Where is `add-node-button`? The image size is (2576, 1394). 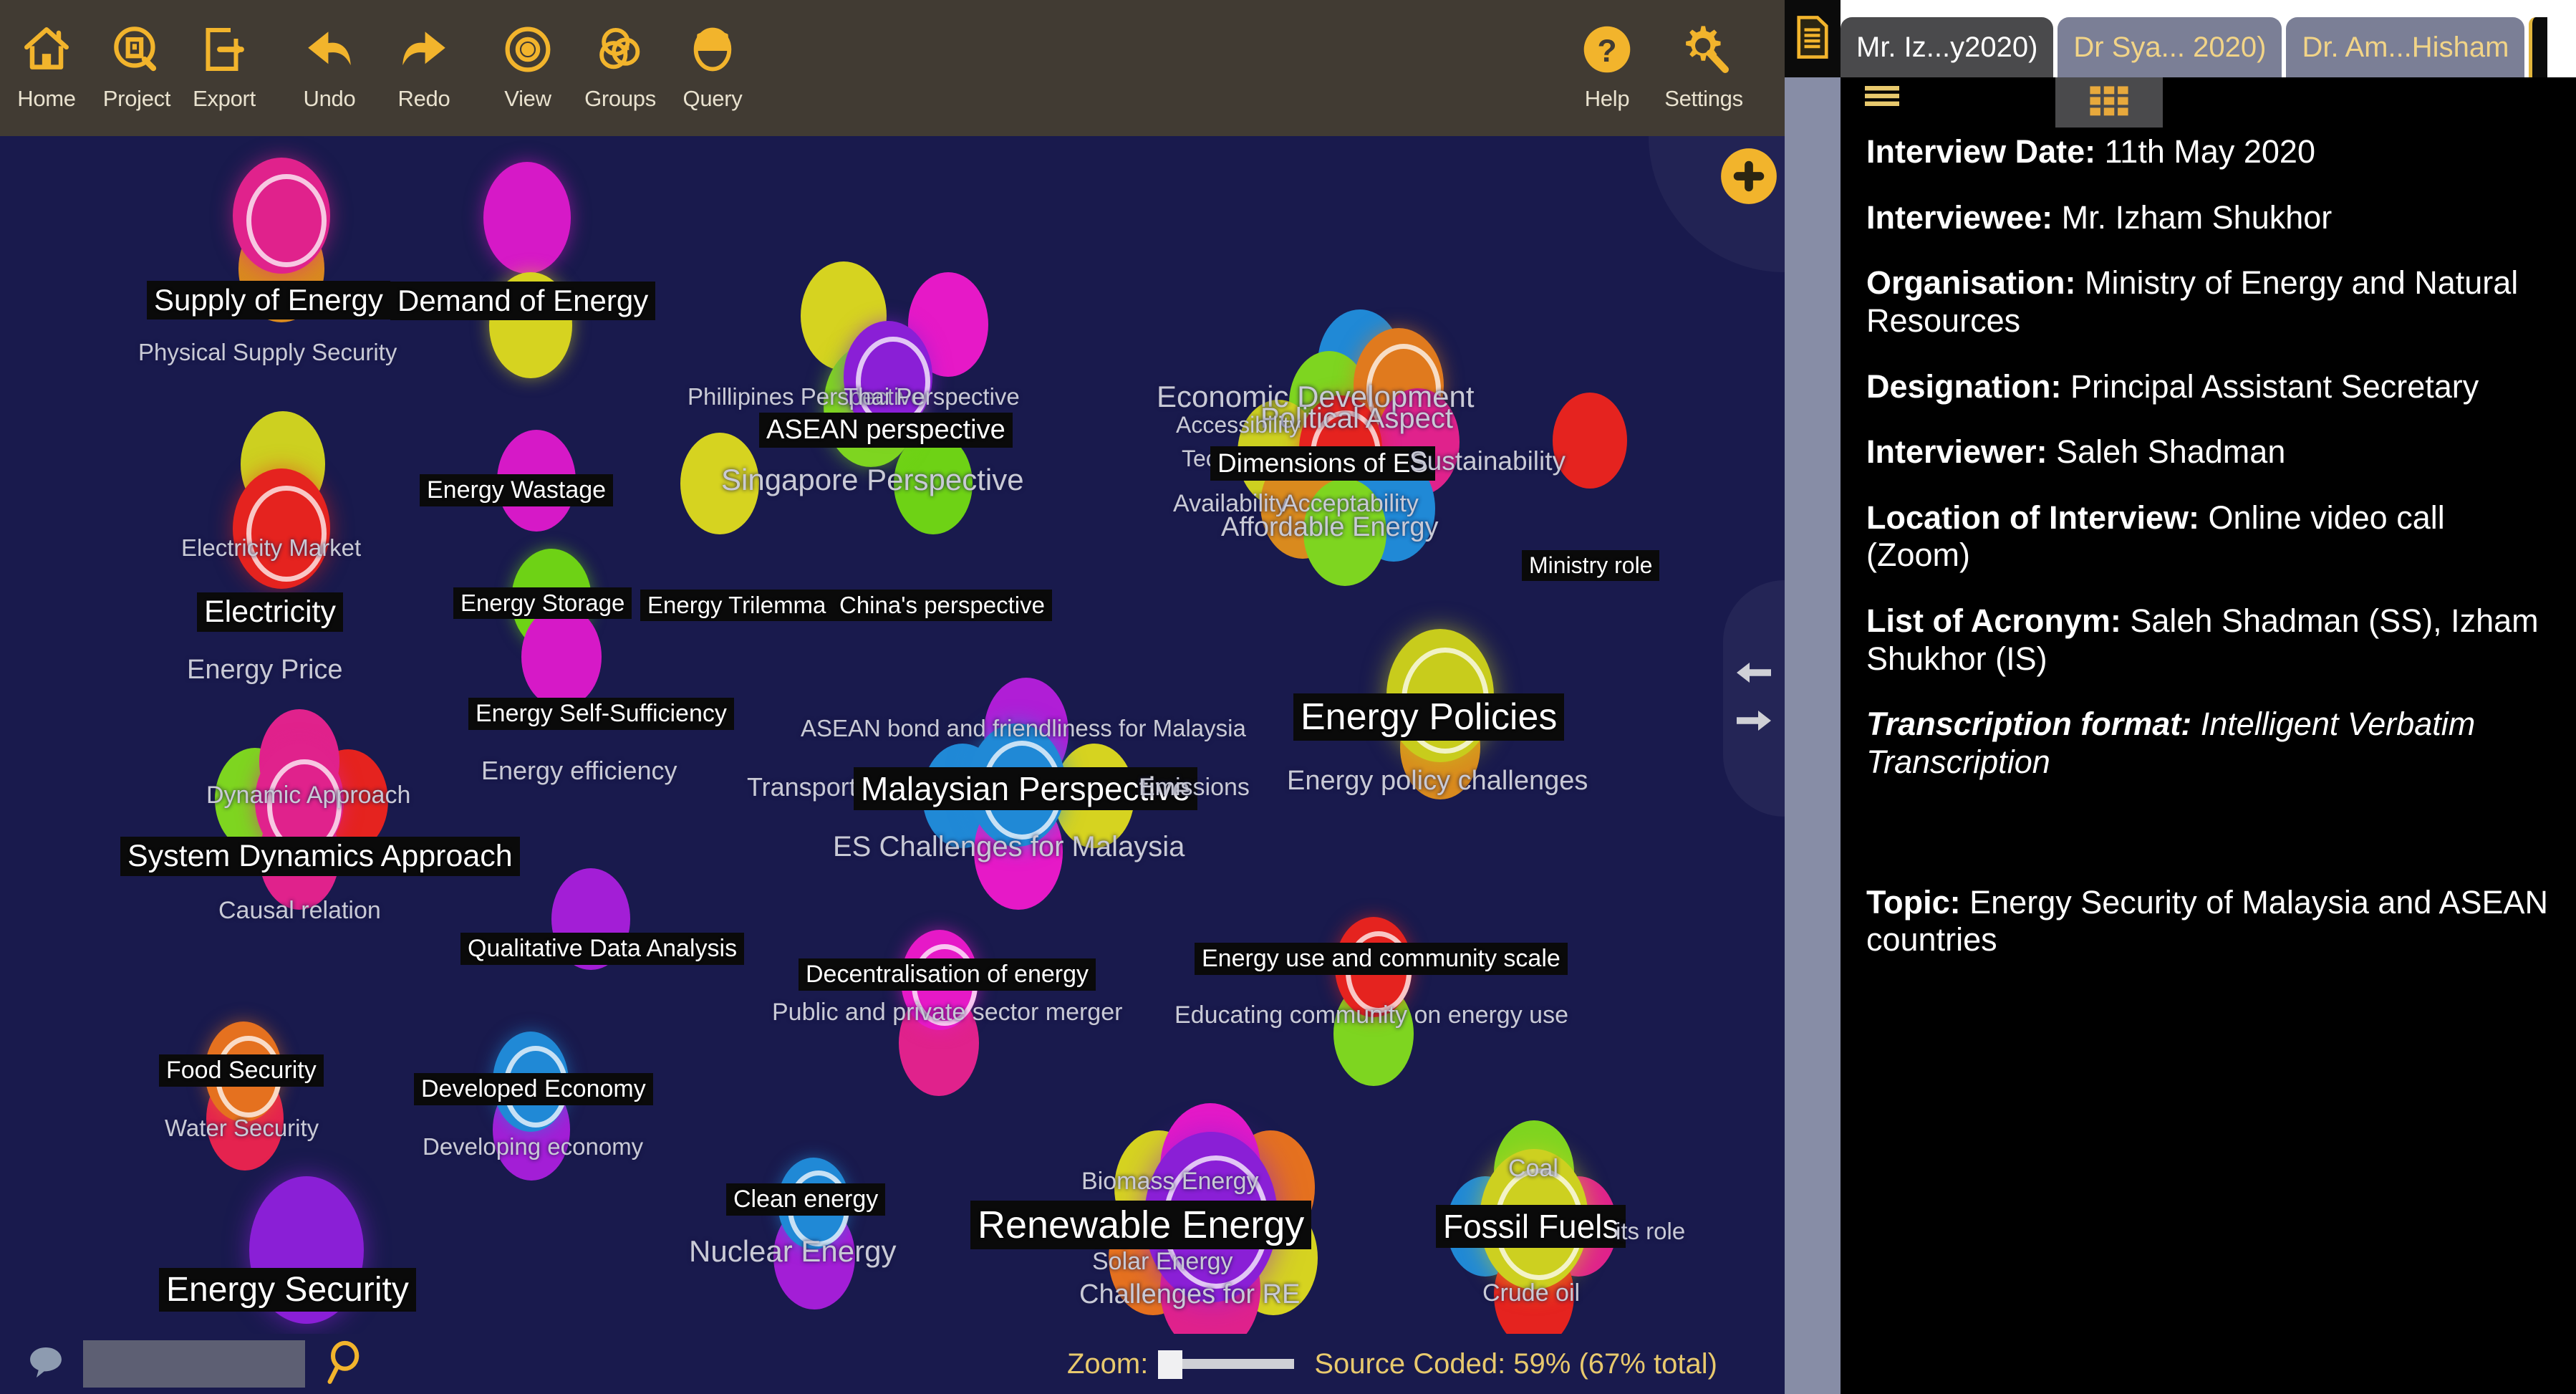 add-node-button is located at coordinates (1749, 176).